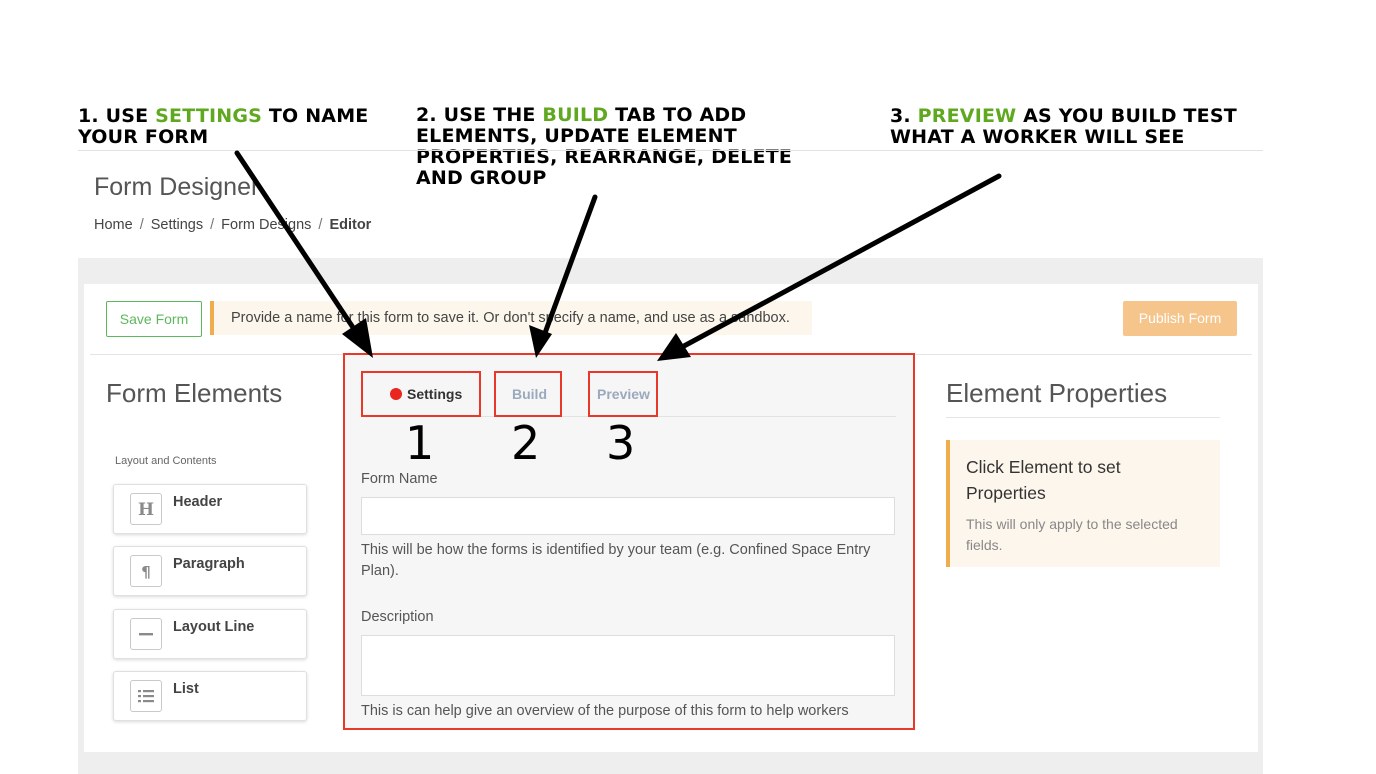 The width and height of the screenshot is (1376, 774). Describe the element at coordinates (841, 261) in the screenshot. I see `arrow-to-preview` at that location.